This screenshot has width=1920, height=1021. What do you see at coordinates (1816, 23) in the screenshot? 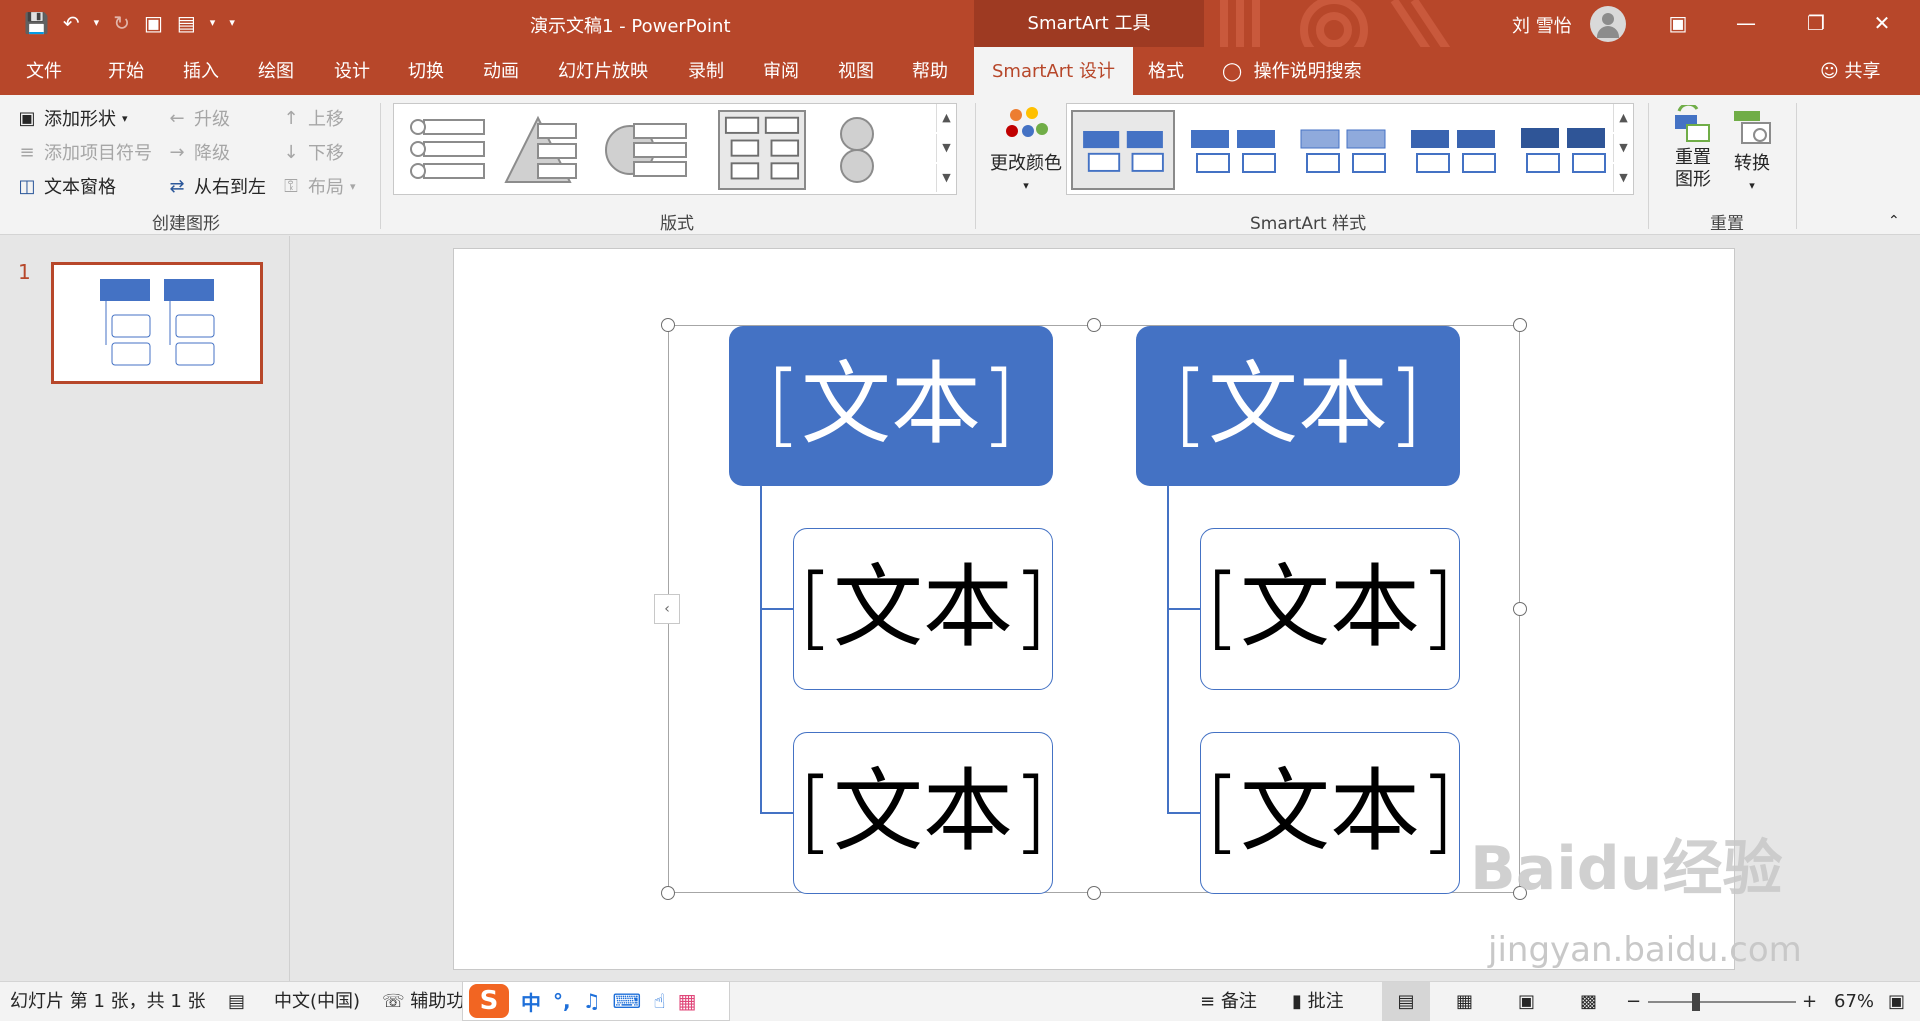
I see `restore-icon: ❐` at bounding box center [1816, 23].